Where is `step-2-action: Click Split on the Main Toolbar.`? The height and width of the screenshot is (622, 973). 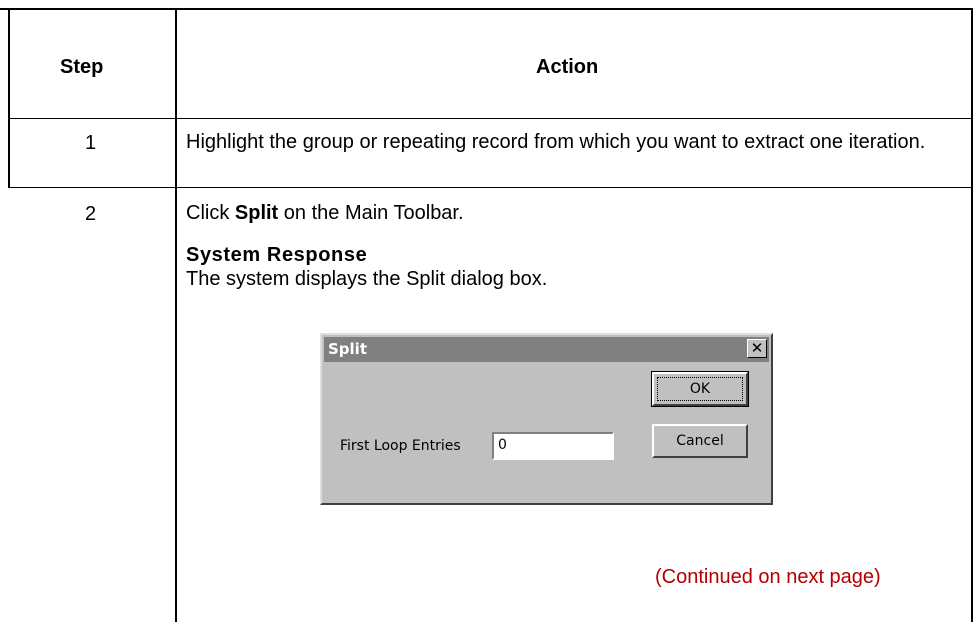 step-2-action: Click Split on the Main Toolbar. is located at coordinates (325, 213).